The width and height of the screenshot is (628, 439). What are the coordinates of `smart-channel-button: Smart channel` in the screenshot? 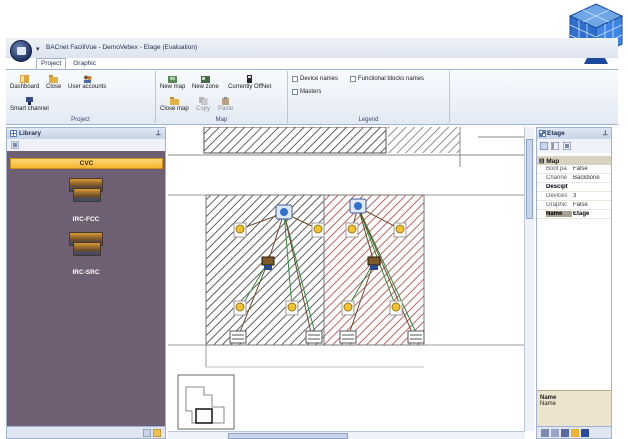 It's located at (29, 104).